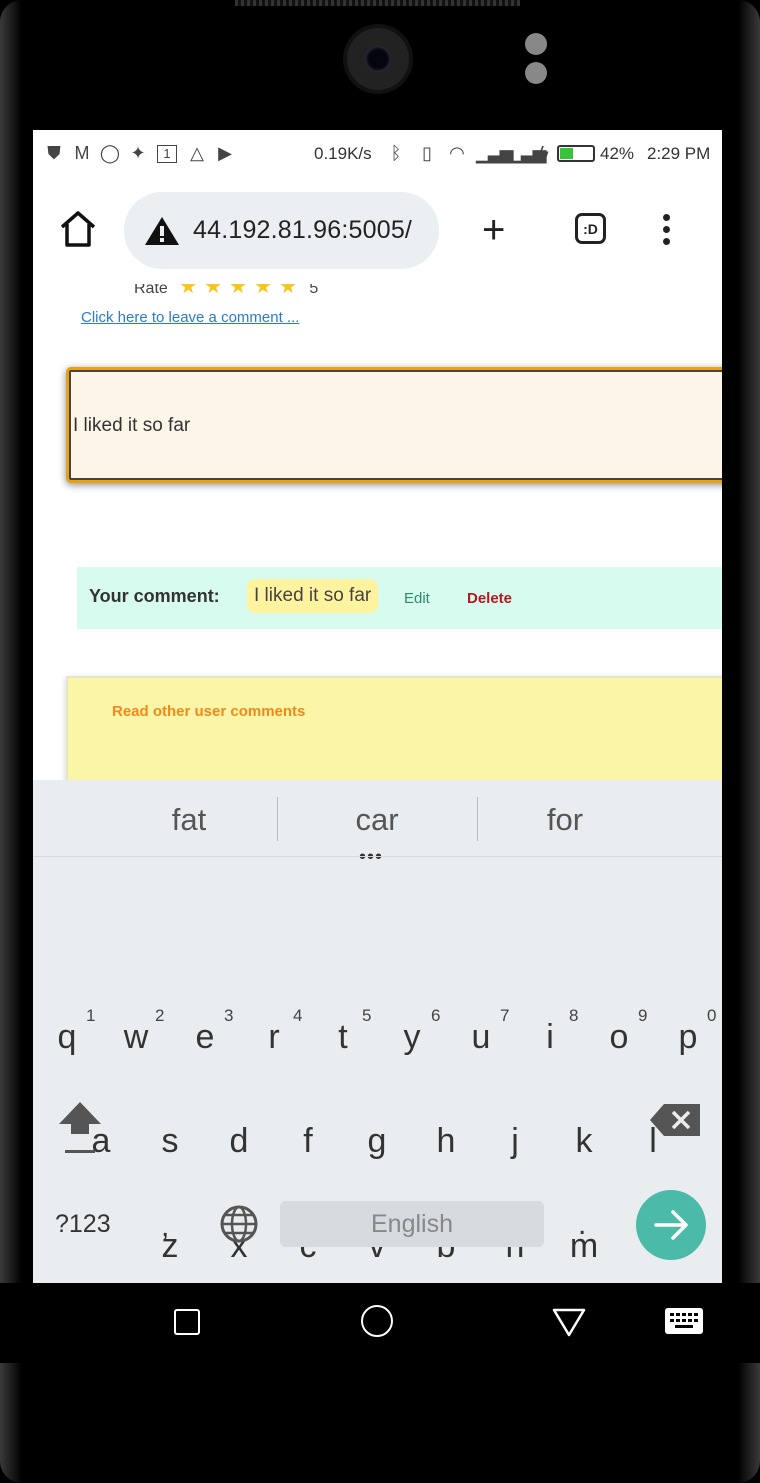 Image resolution: width=760 pixels, height=1483 pixels. I want to click on suggestion-separator, so click(377, 856).